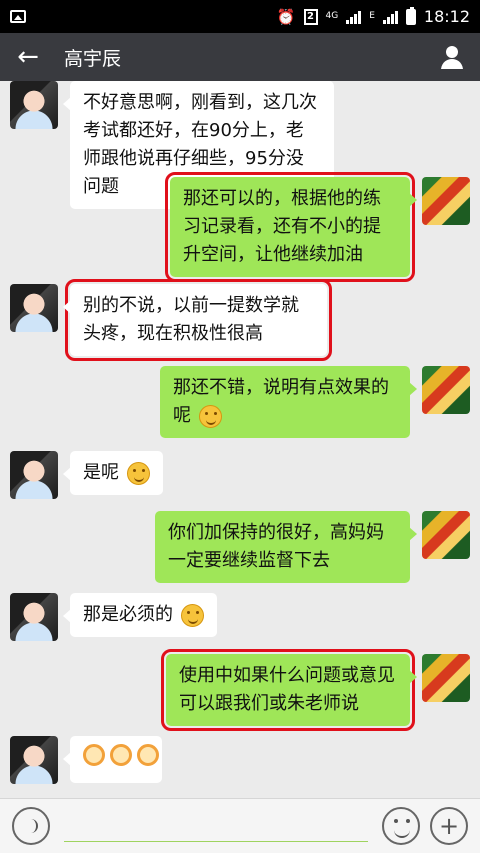  I want to click on more-button: +, so click(449, 826).